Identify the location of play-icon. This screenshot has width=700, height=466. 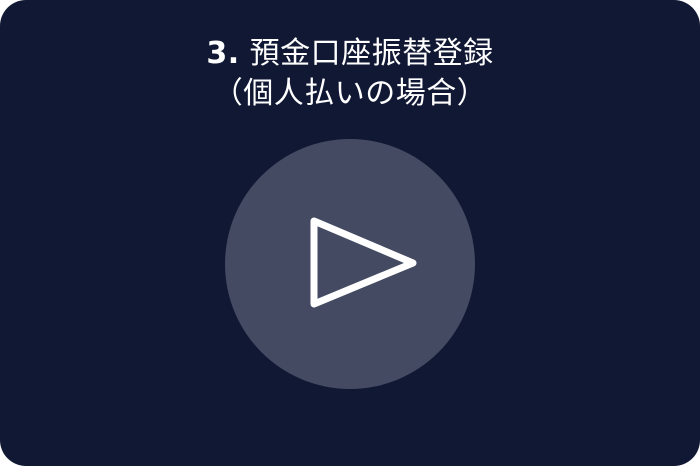
(363, 262).